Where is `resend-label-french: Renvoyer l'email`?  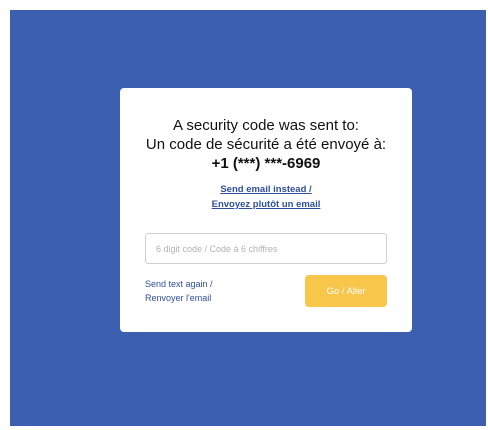
resend-label-french: Renvoyer l'email is located at coordinates (178, 298).